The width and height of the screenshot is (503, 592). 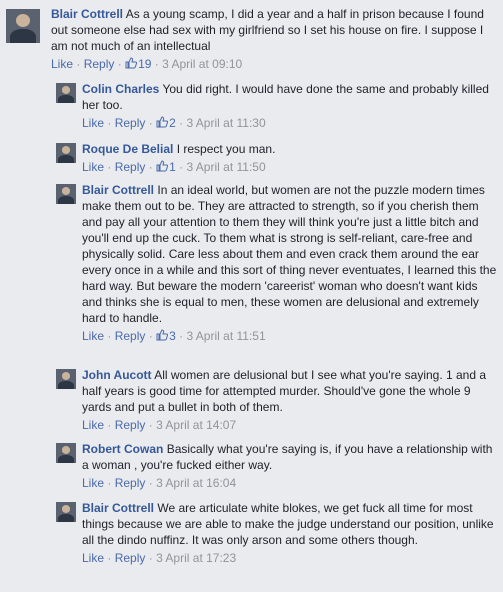 I want to click on comment-author: Robert Cowan, so click(x=122, y=449).